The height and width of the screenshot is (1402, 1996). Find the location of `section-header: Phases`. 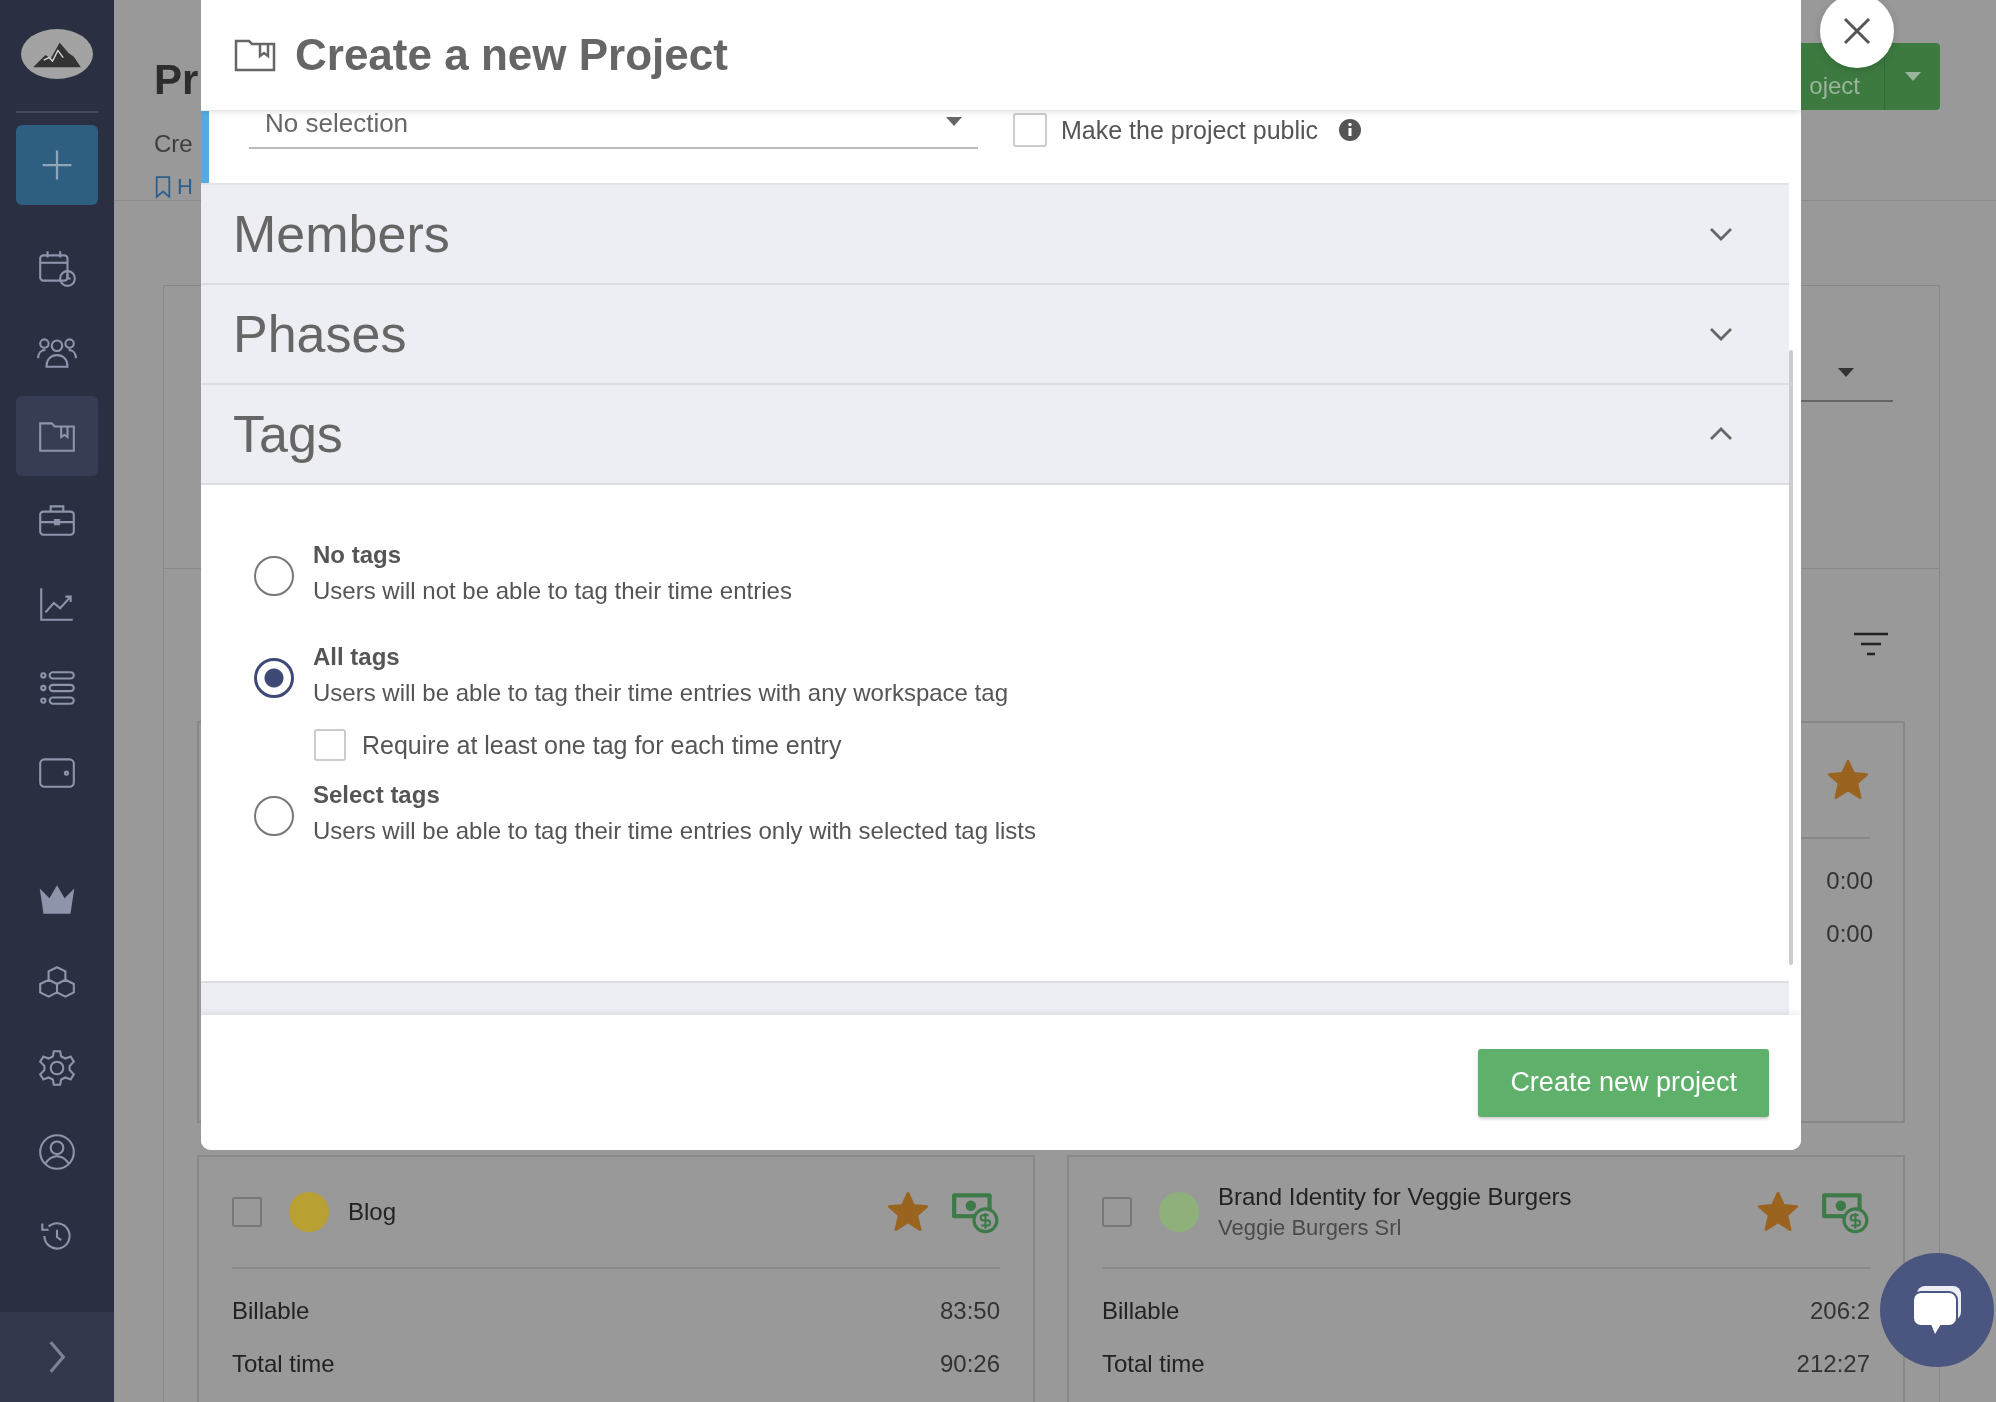

section-header: Phases is located at coordinates (995, 335).